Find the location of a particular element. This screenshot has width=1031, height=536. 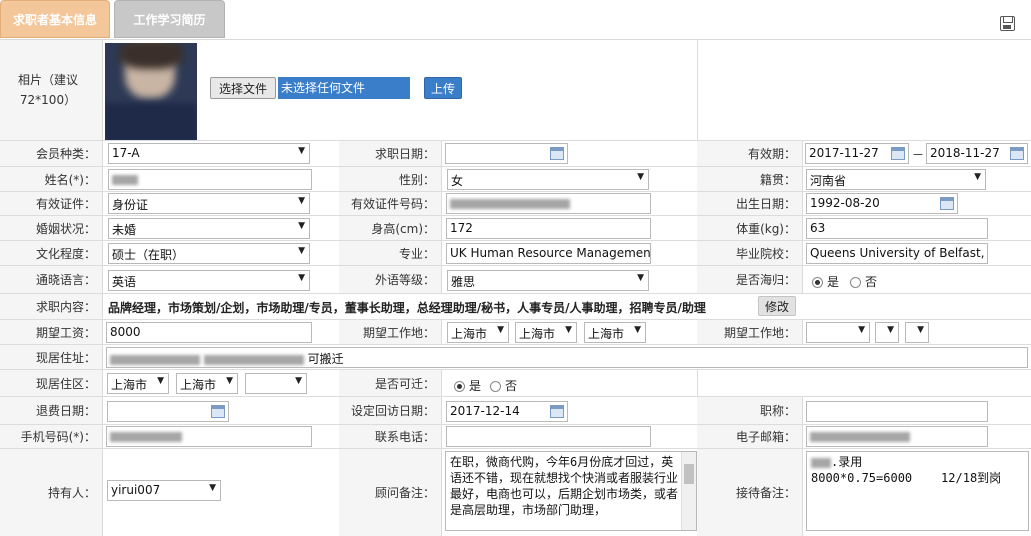

row-name: 姓名(*)： 性别： 女 ▼ 籍贯： 河南省 ▼ is located at coordinates (515, 179).